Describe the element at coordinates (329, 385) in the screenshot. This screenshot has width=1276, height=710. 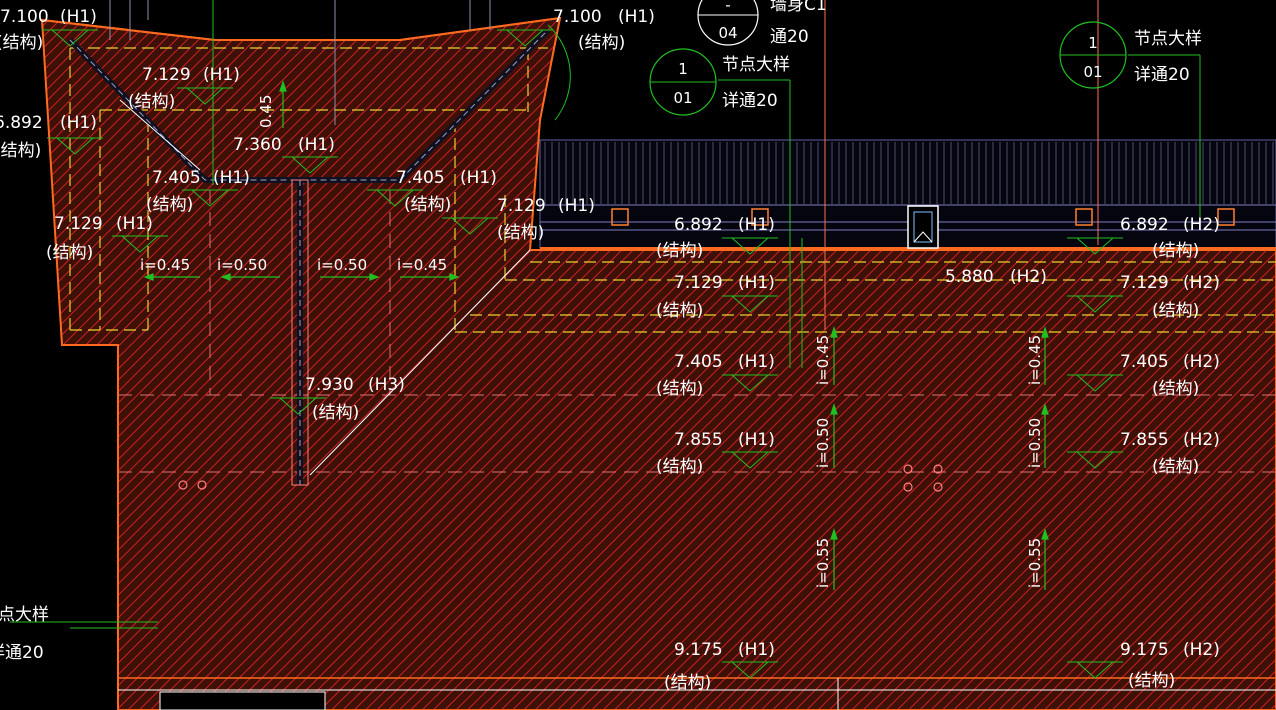
I see `elev-label: 7.930` at that location.